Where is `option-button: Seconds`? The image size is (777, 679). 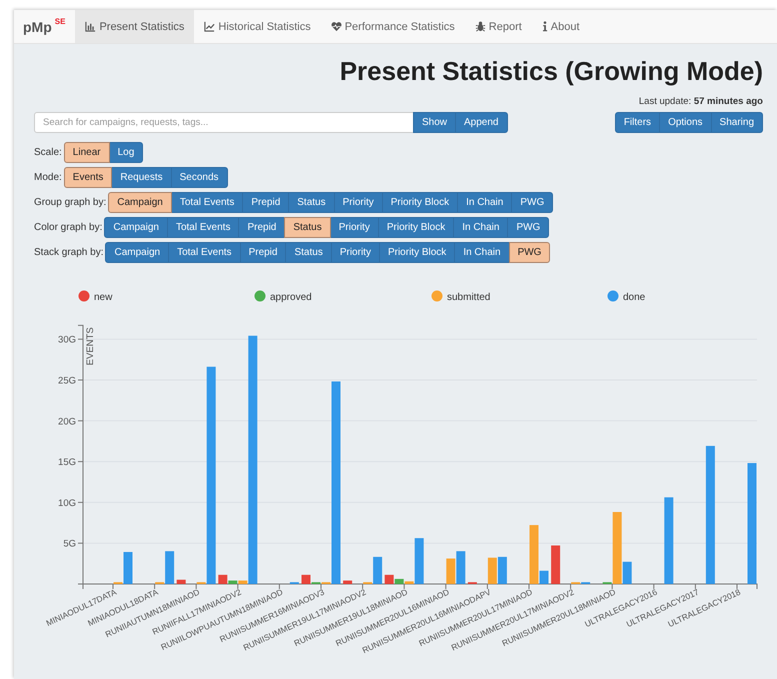 option-button: Seconds is located at coordinates (199, 177).